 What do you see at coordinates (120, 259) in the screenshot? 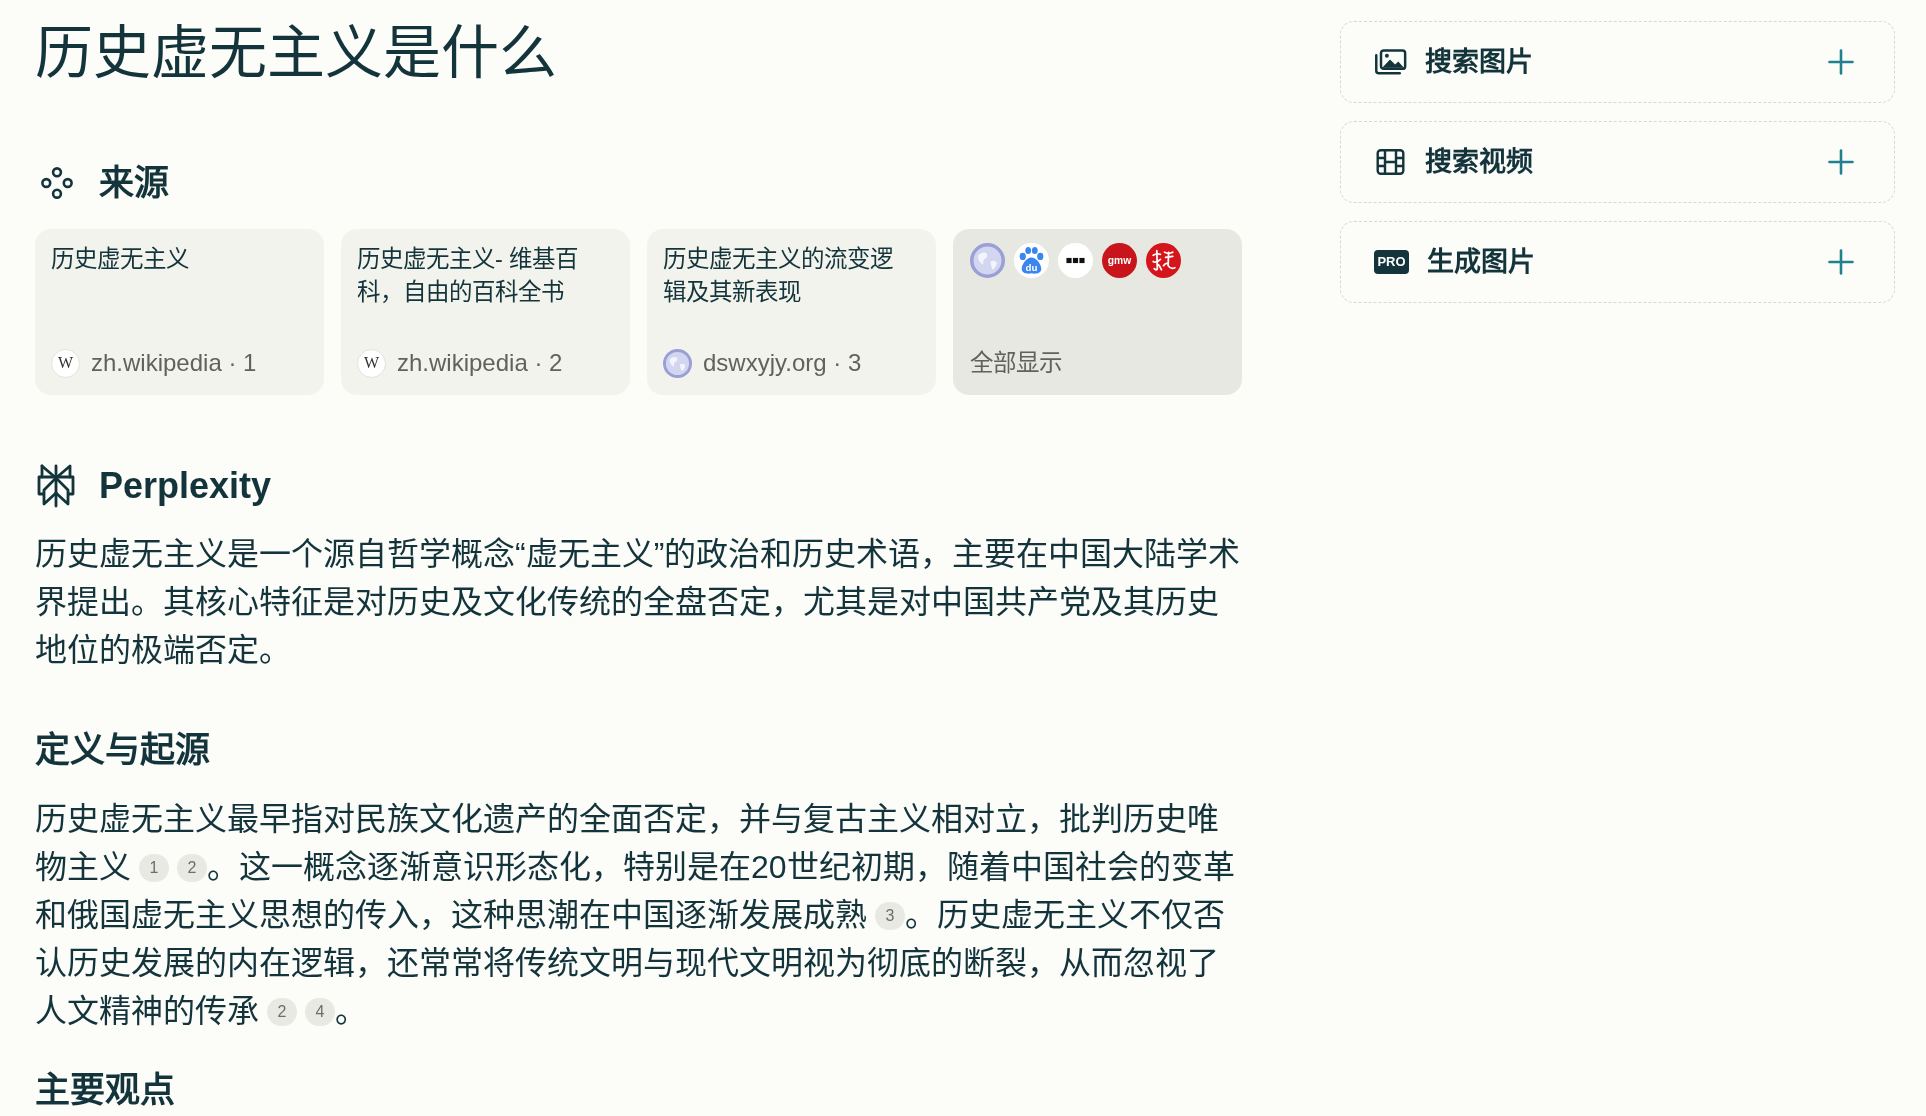
I see `source-title: 历史虚无主义` at bounding box center [120, 259].